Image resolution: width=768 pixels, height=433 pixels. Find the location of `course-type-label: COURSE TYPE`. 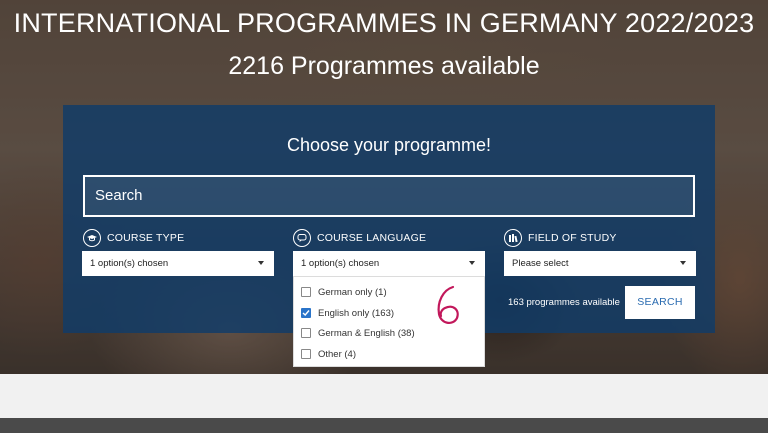

course-type-label: COURSE TYPE is located at coordinates (133, 238).